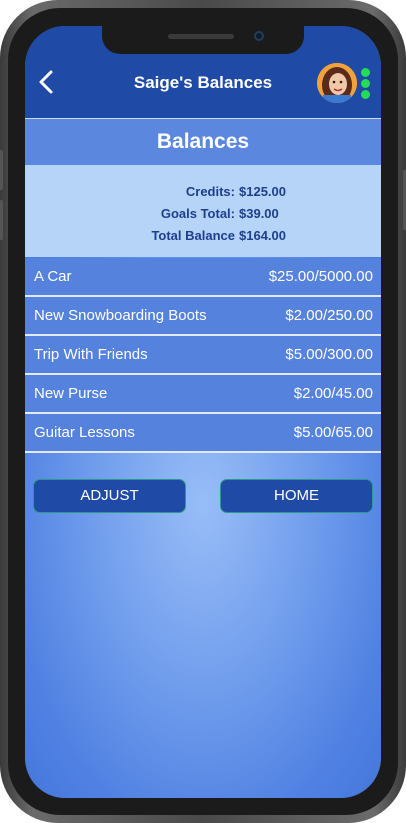  I want to click on goal-name: Trip With Friends, so click(91, 354).